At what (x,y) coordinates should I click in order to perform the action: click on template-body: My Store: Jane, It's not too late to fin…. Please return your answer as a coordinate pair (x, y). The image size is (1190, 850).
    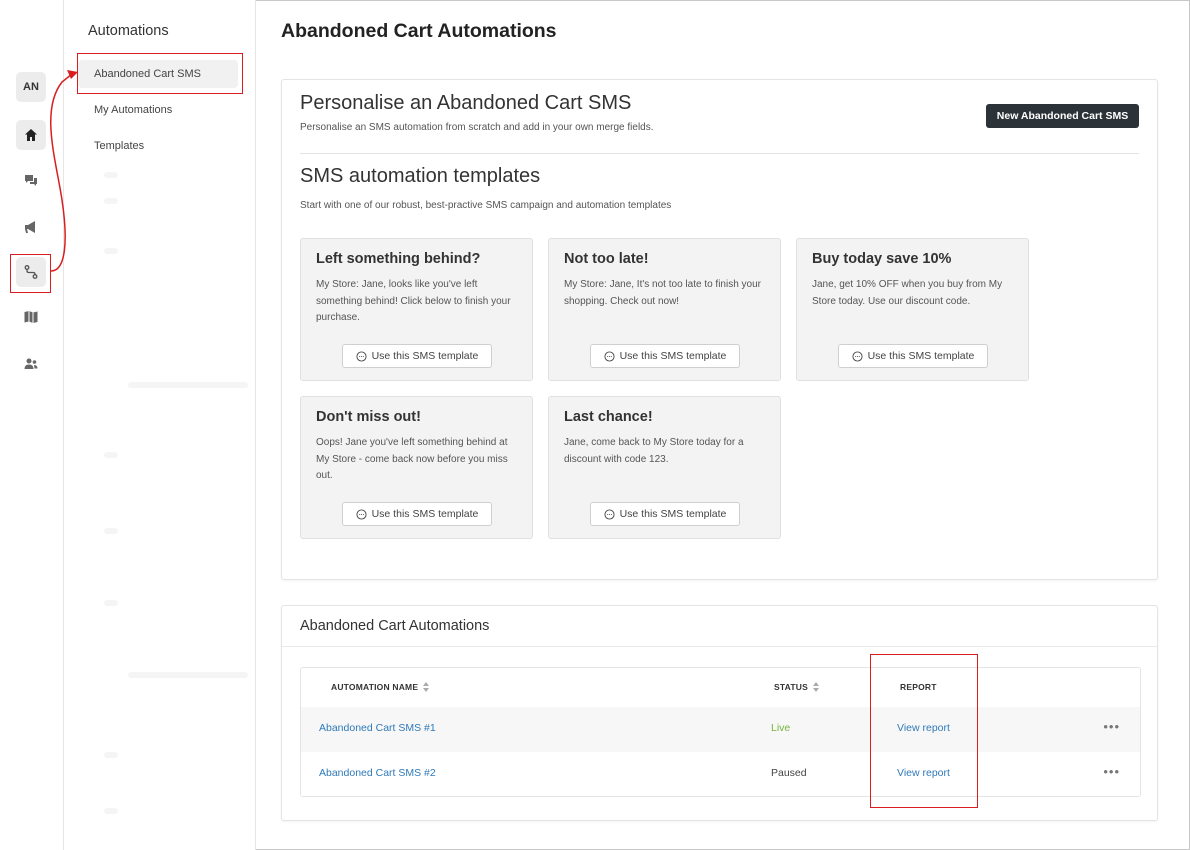
    Looking at the image, I should click on (663, 293).